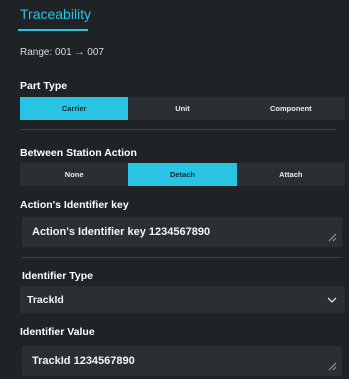  I want to click on chevron-down-icon, so click(332, 300).